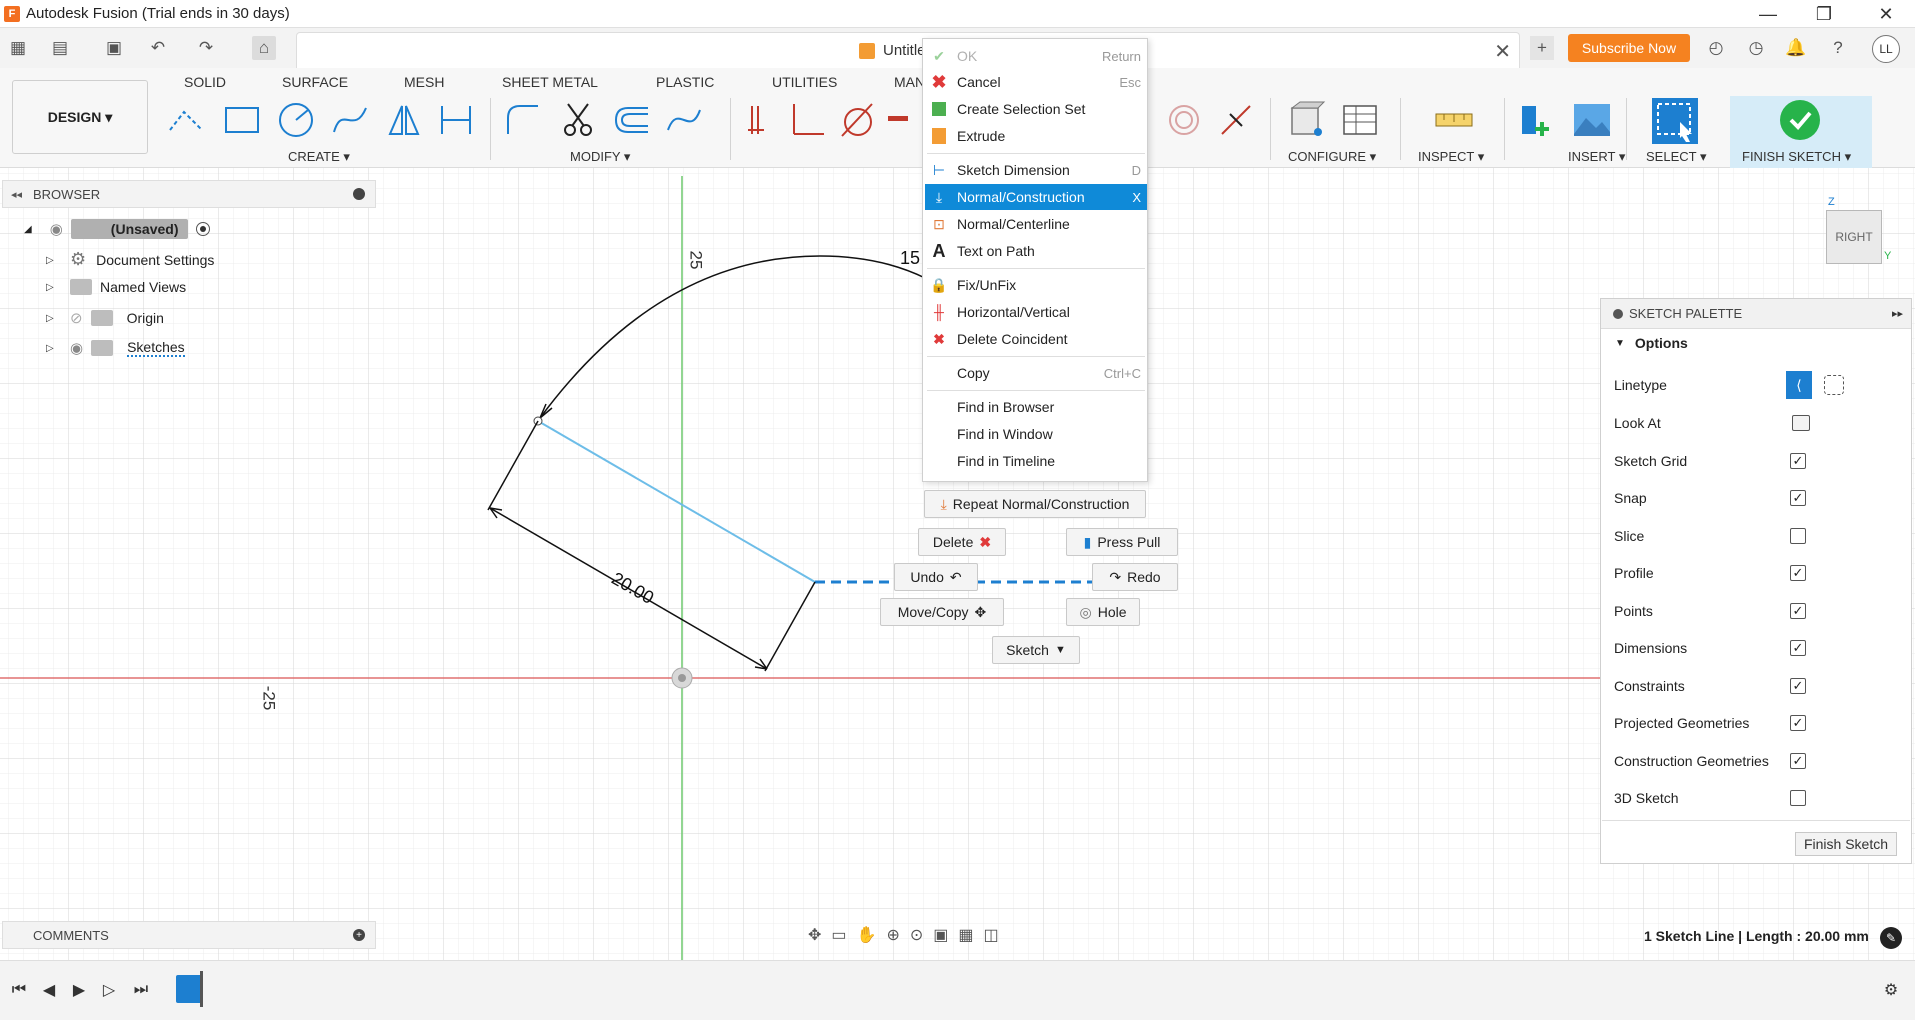  Describe the element at coordinates (1542, 48) in the screenshot. I see `plus-icon: +` at that location.